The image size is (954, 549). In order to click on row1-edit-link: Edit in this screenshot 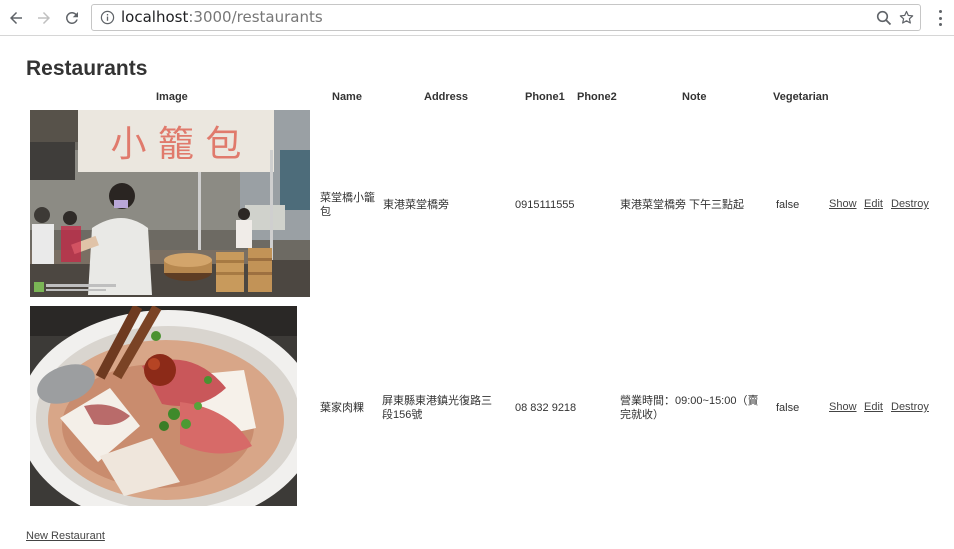, I will do `click(873, 204)`.